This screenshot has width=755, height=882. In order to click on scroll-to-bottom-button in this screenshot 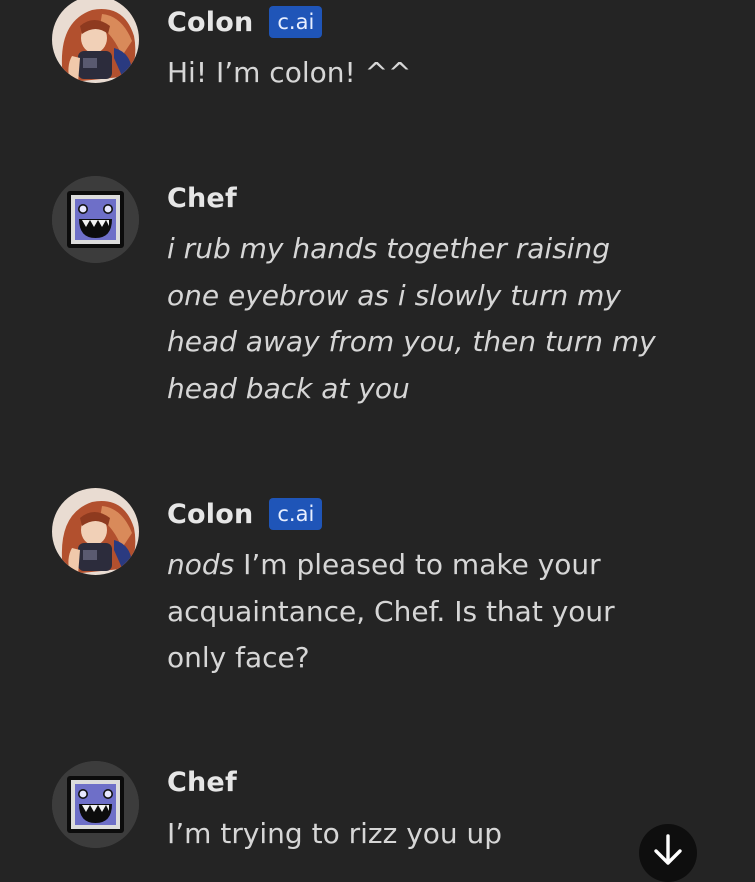, I will do `click(668, 853)`.